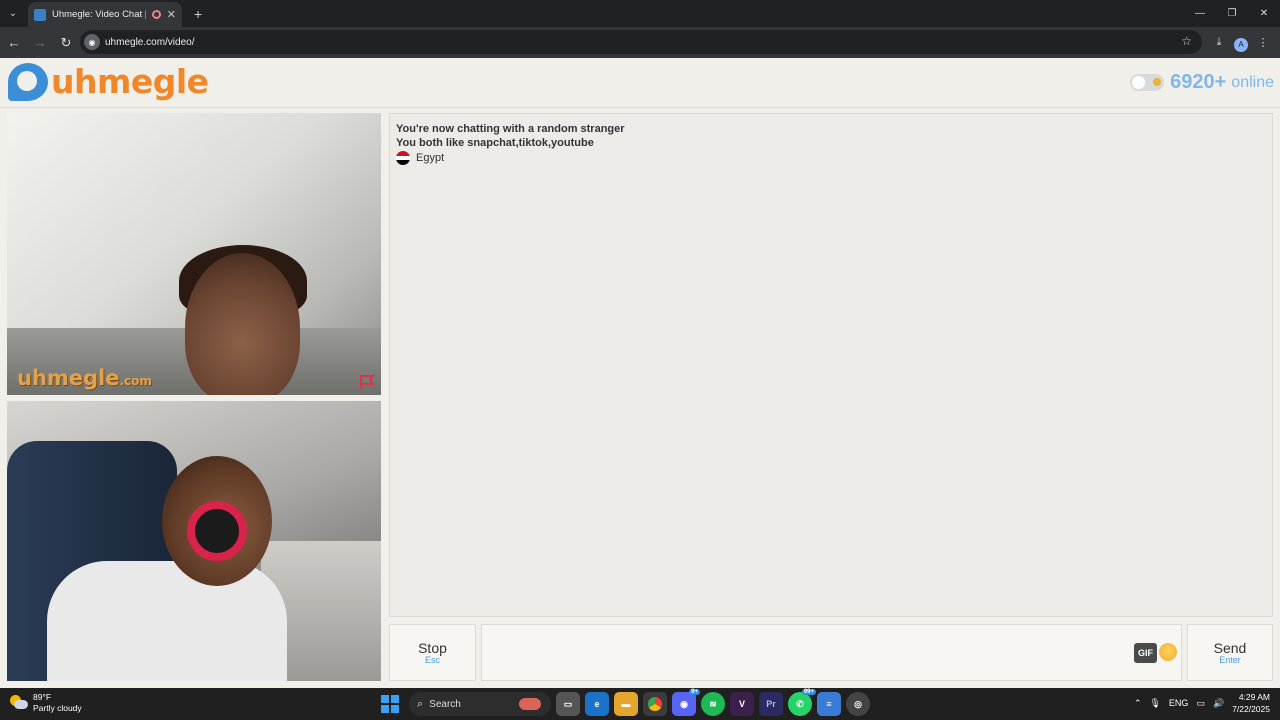  What do you see at coordinates (198, 14) in the screenshot?
I see `new-tab-button: +` at bounding box center [198, 14].